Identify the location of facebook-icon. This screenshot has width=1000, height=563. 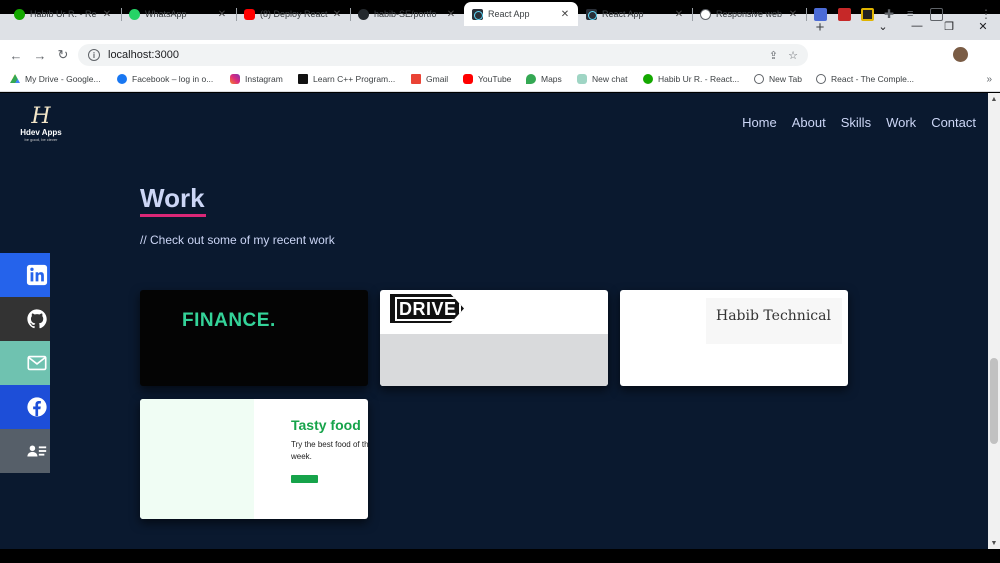
(122, 79).